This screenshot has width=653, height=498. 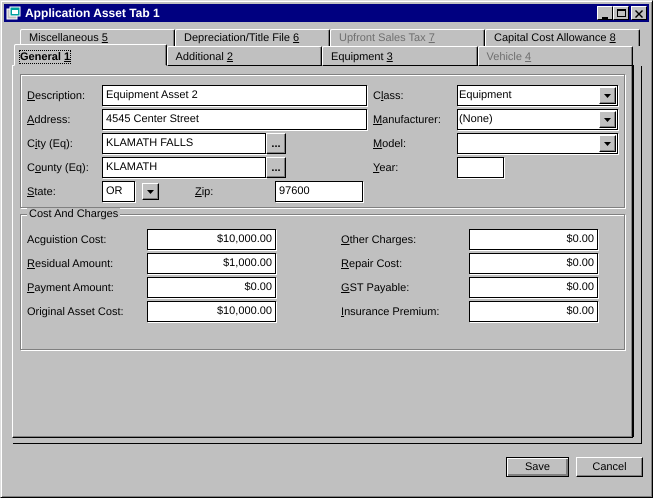 What do you see at coordinates (73, 214) in the screenshot?
I see `group-title: Cost And Charges` at bounding box center [73, 214].